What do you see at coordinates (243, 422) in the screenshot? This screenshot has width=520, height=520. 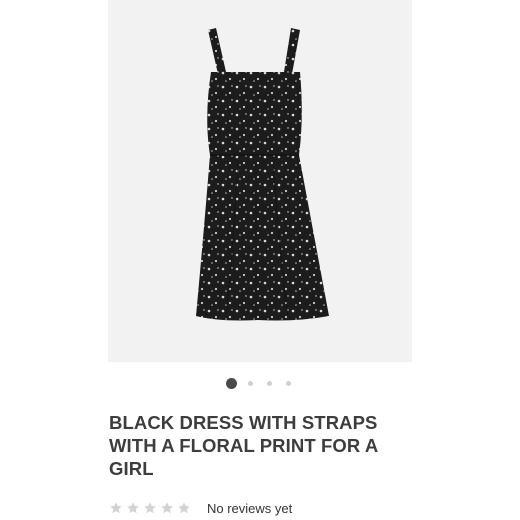 I see `product-title-line-1: BLACK DRESS WITH STRAPS` at bounding box center [243, 422].